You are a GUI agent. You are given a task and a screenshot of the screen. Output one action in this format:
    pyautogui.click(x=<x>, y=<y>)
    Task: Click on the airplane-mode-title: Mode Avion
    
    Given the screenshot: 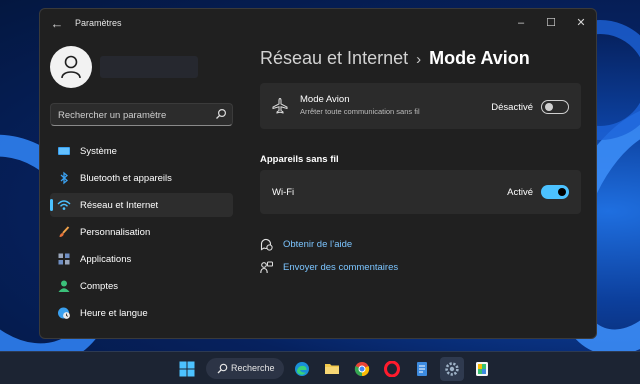 What is the action you would take?
    pyautogui.click(x=325, y=99)
    